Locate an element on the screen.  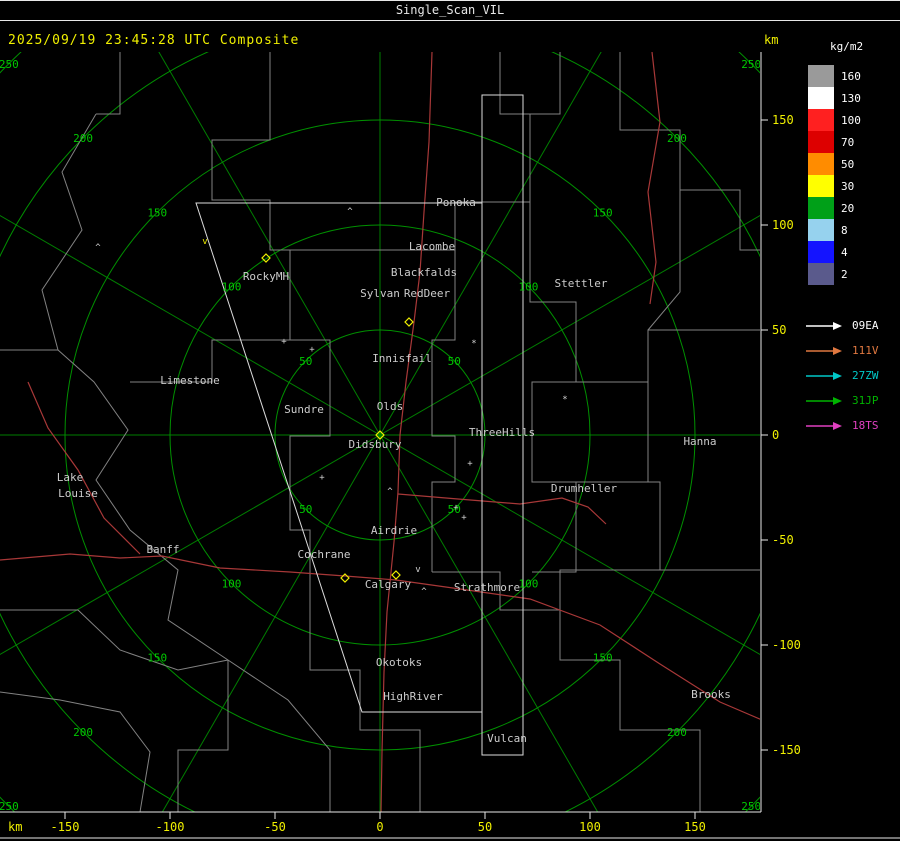
place-label: Hanna is located at coordinates (699, 441).